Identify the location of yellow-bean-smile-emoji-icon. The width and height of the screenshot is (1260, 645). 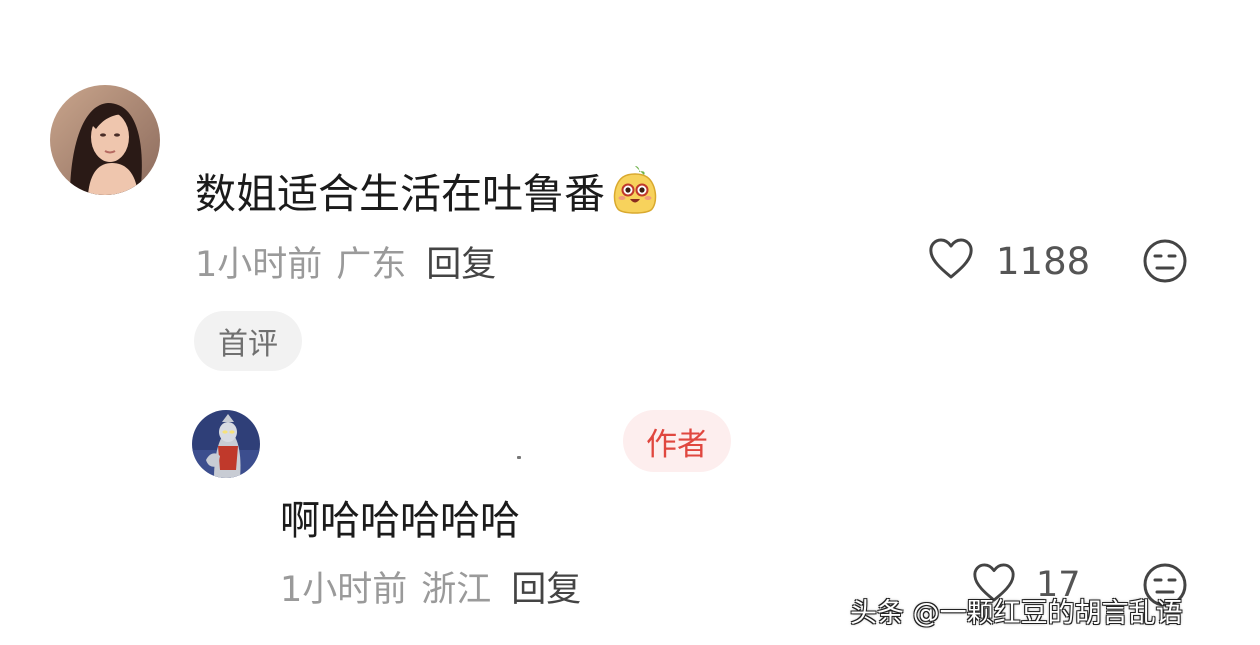
(635, 190).